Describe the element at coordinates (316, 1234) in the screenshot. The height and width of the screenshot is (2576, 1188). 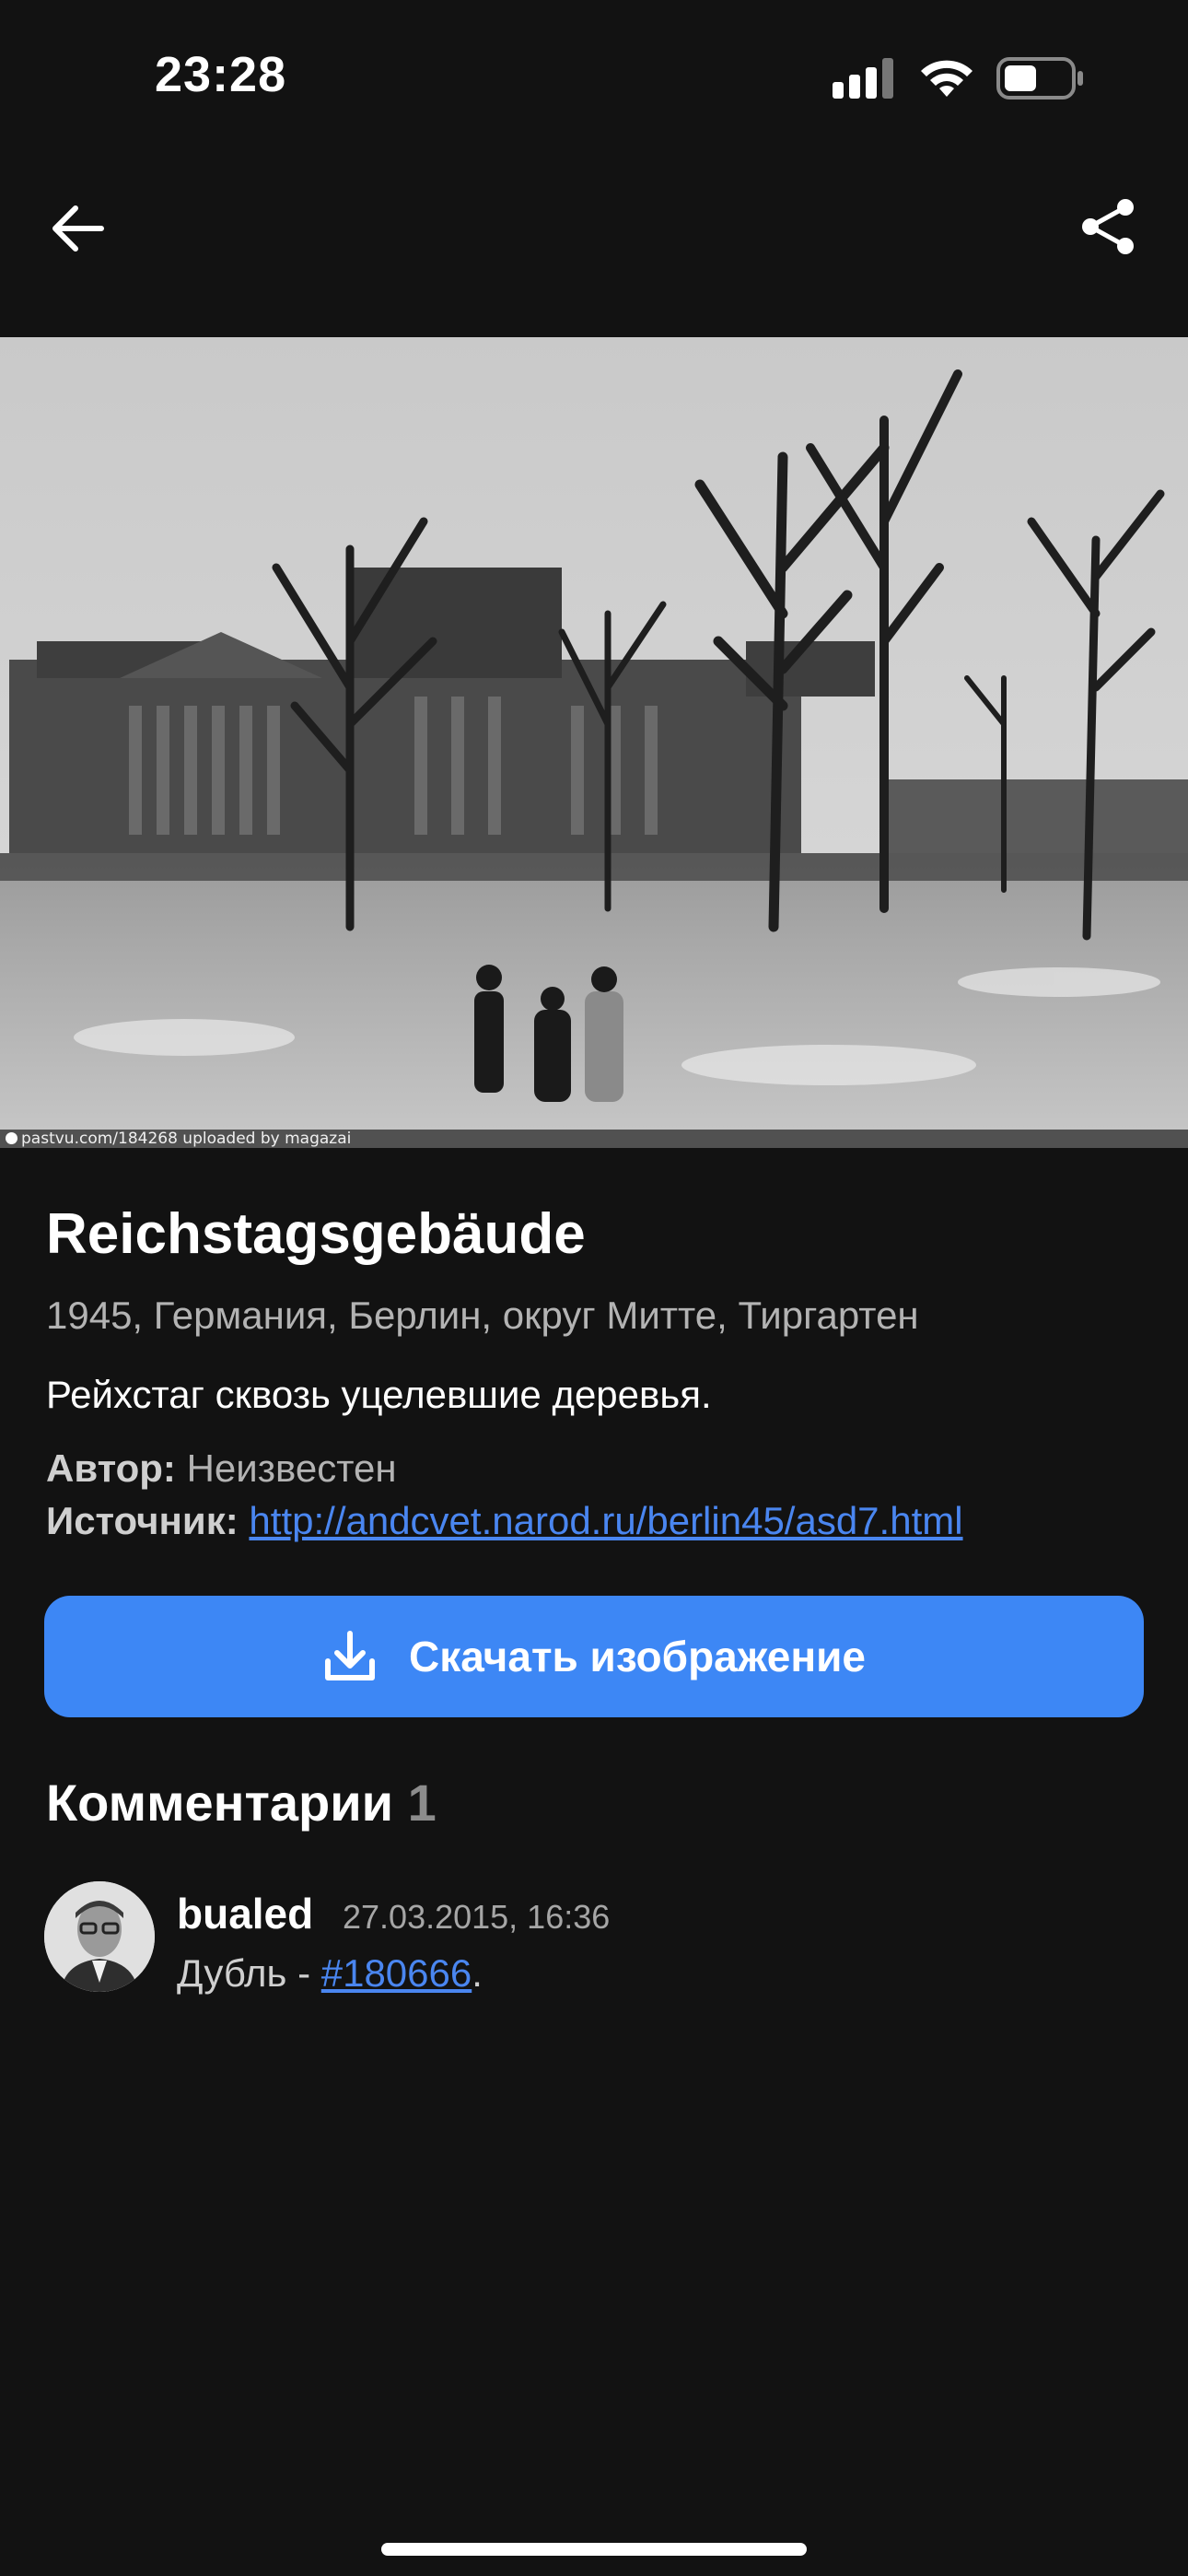
I see `photo-title: Reichstagsgebäude` at that location.